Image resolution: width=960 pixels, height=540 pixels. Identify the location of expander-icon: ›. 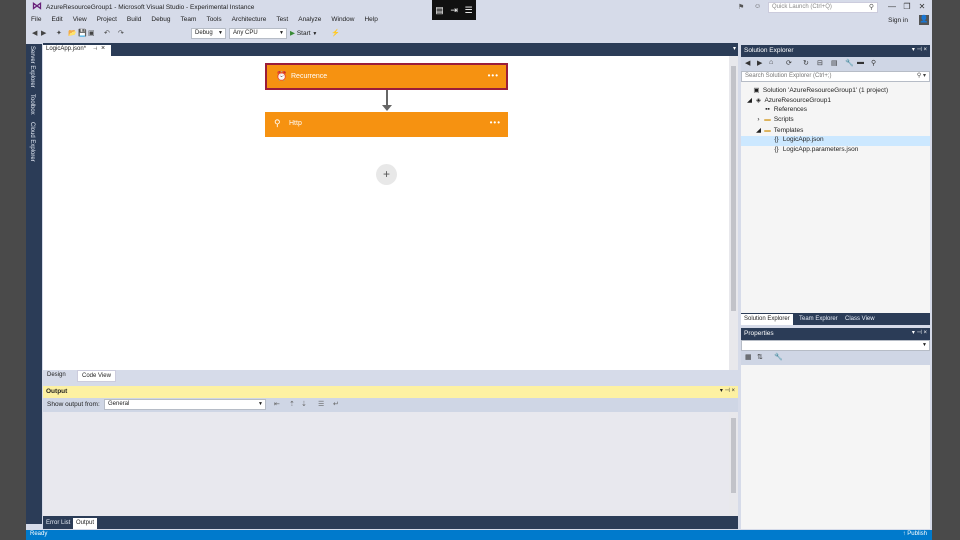
(758, 119).